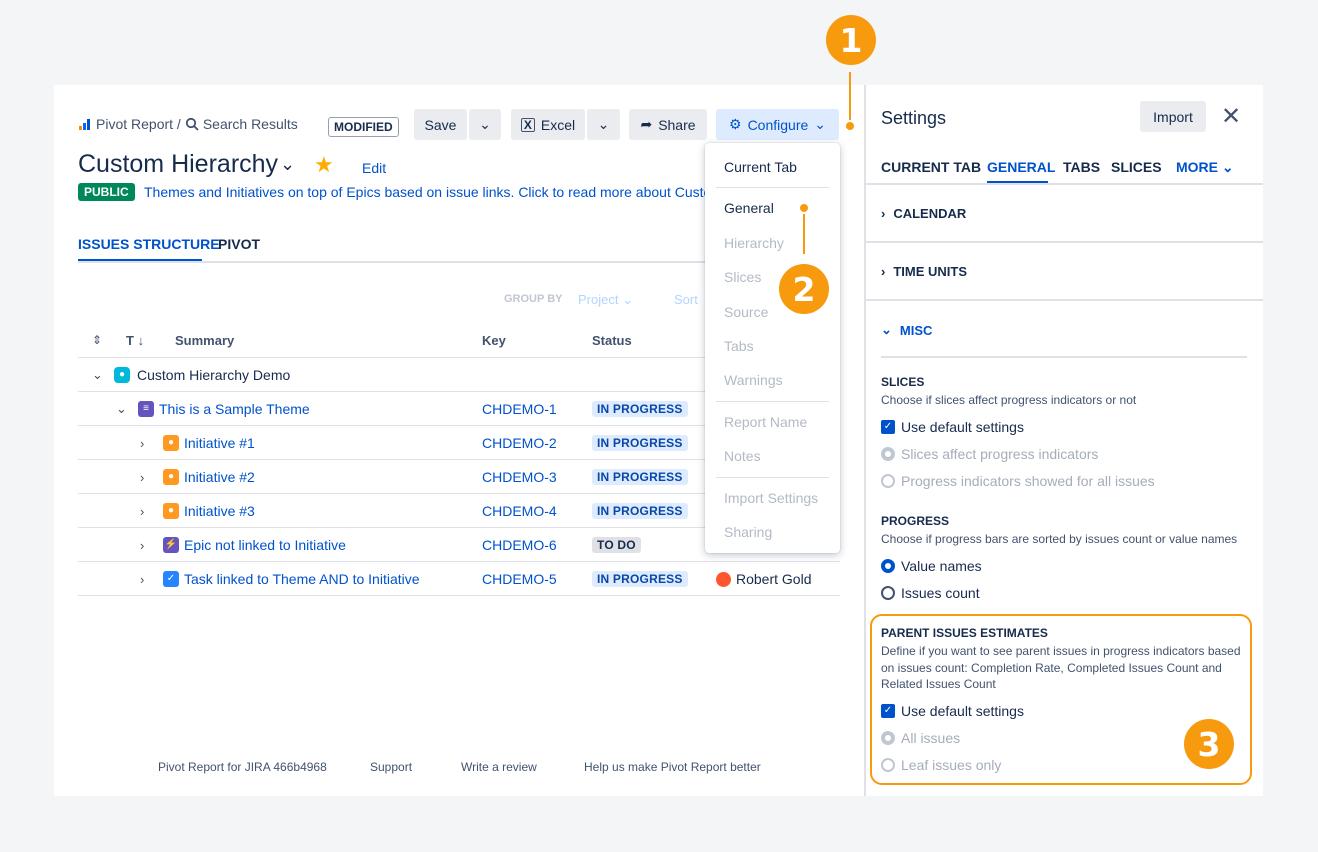 This screenshot has height=852, width=1318. Describe the element at coordinates (519, 511) in the screenshot. I see `row-key: CHDEMO-4` at that location.